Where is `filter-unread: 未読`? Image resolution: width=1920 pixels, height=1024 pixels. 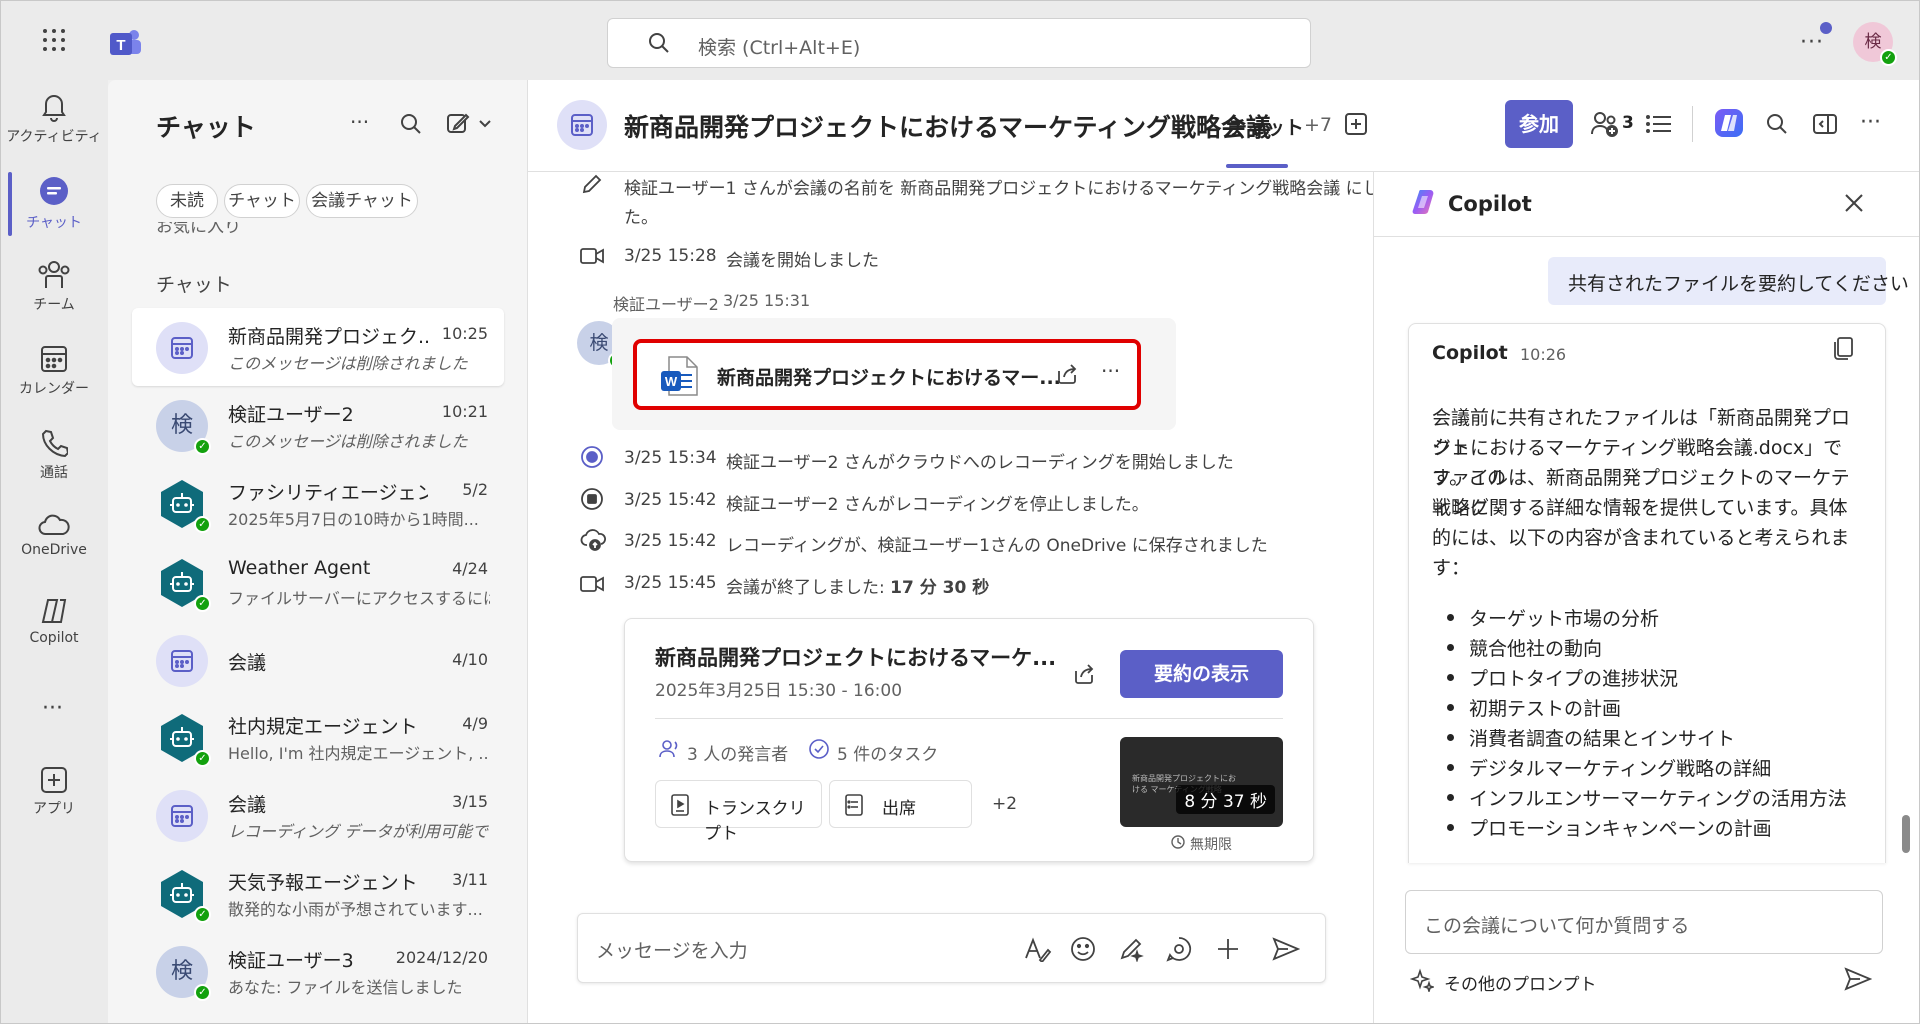
filter-unread: 未読 is located at coordinates (187, 201).